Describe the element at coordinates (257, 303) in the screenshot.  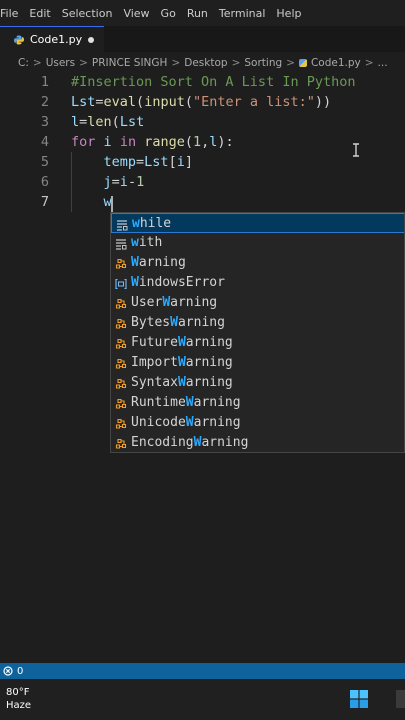
I see `suggestion-item: UserWarning` at that location.